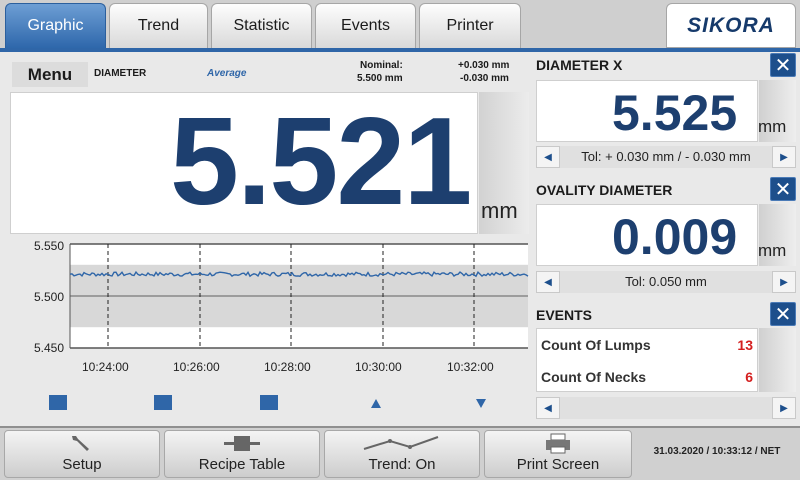 Image resolution: width=800 pixels, height=480 pixels. Describe the element at coordinates (675, 237) in the screenshot. I see `ovality-value: 0.009` at that location.